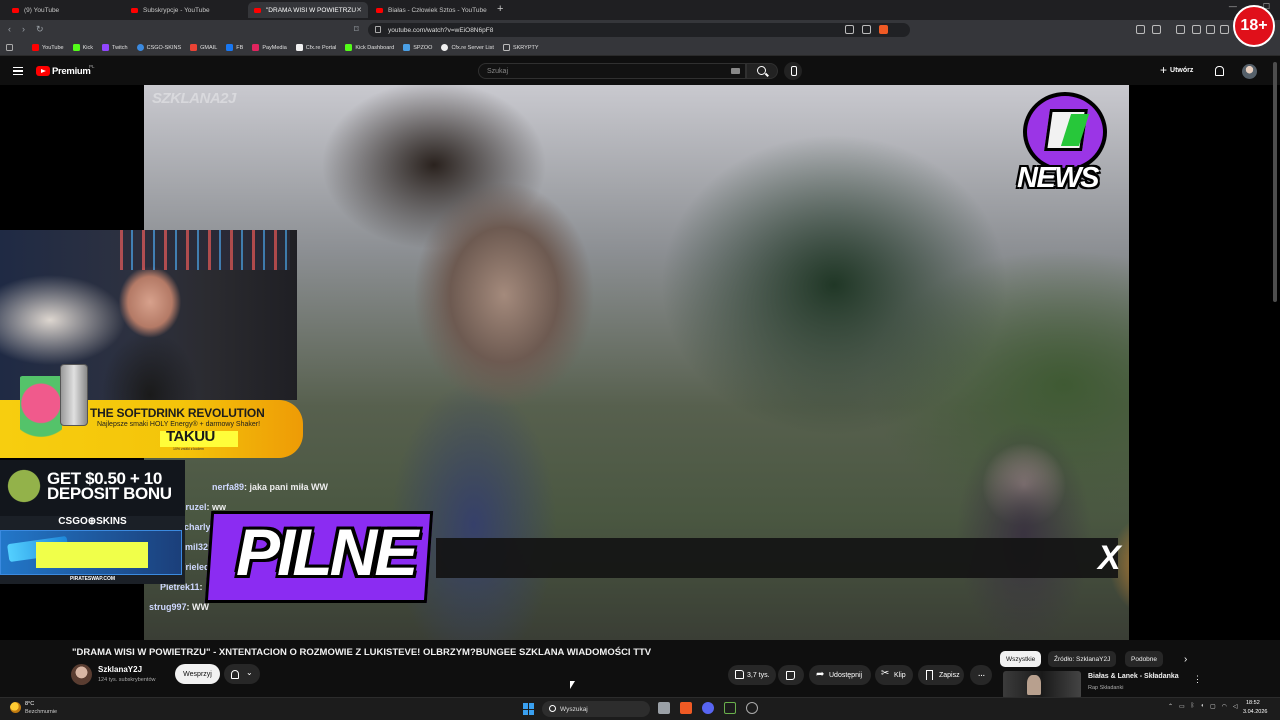  I want to click on bookmark-fb: FB, so click(234, 47).